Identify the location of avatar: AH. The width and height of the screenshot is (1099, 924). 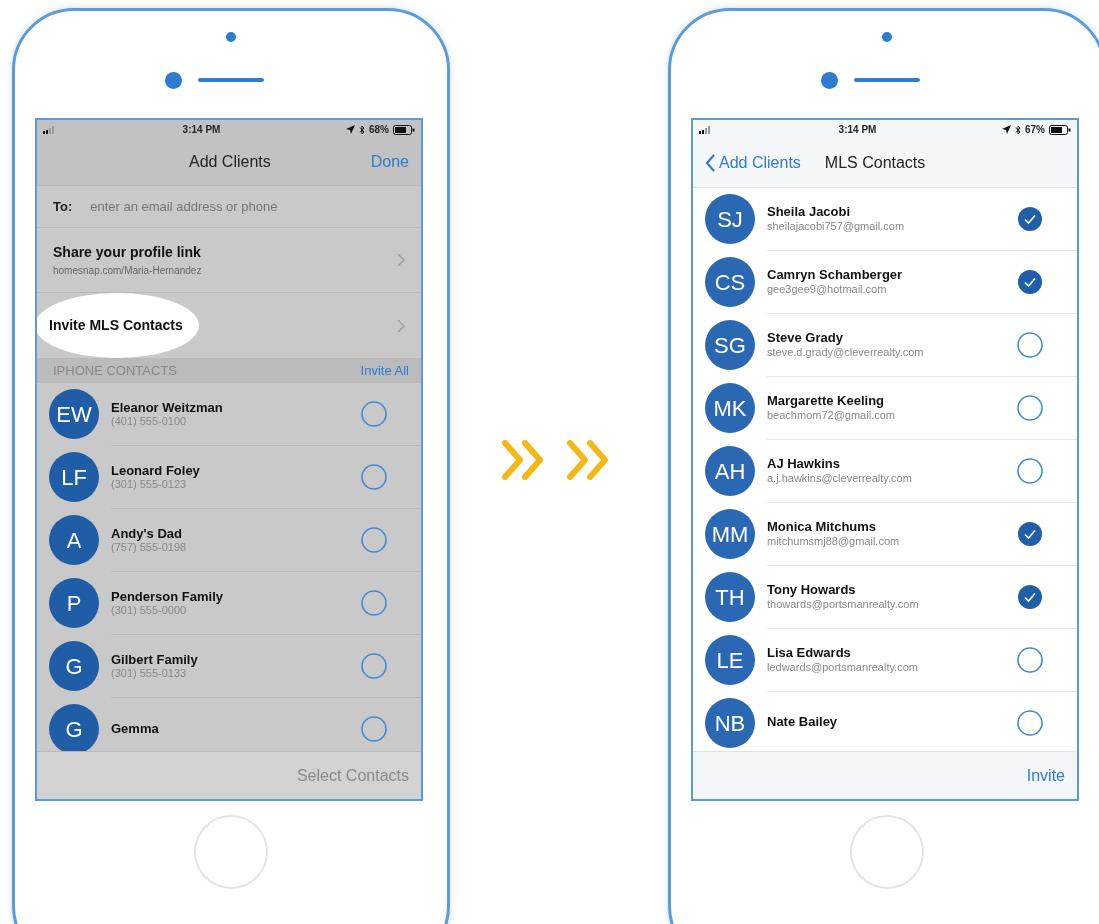
(730, 471).